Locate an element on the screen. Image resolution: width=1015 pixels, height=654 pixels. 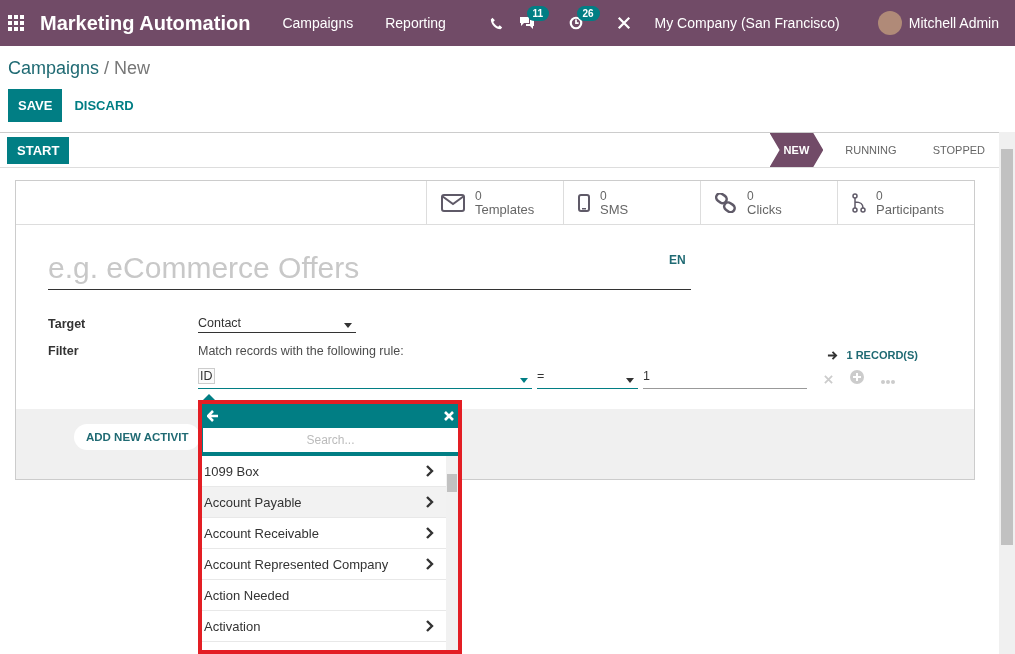
operator-select: = is located at coordinates (587, 379).